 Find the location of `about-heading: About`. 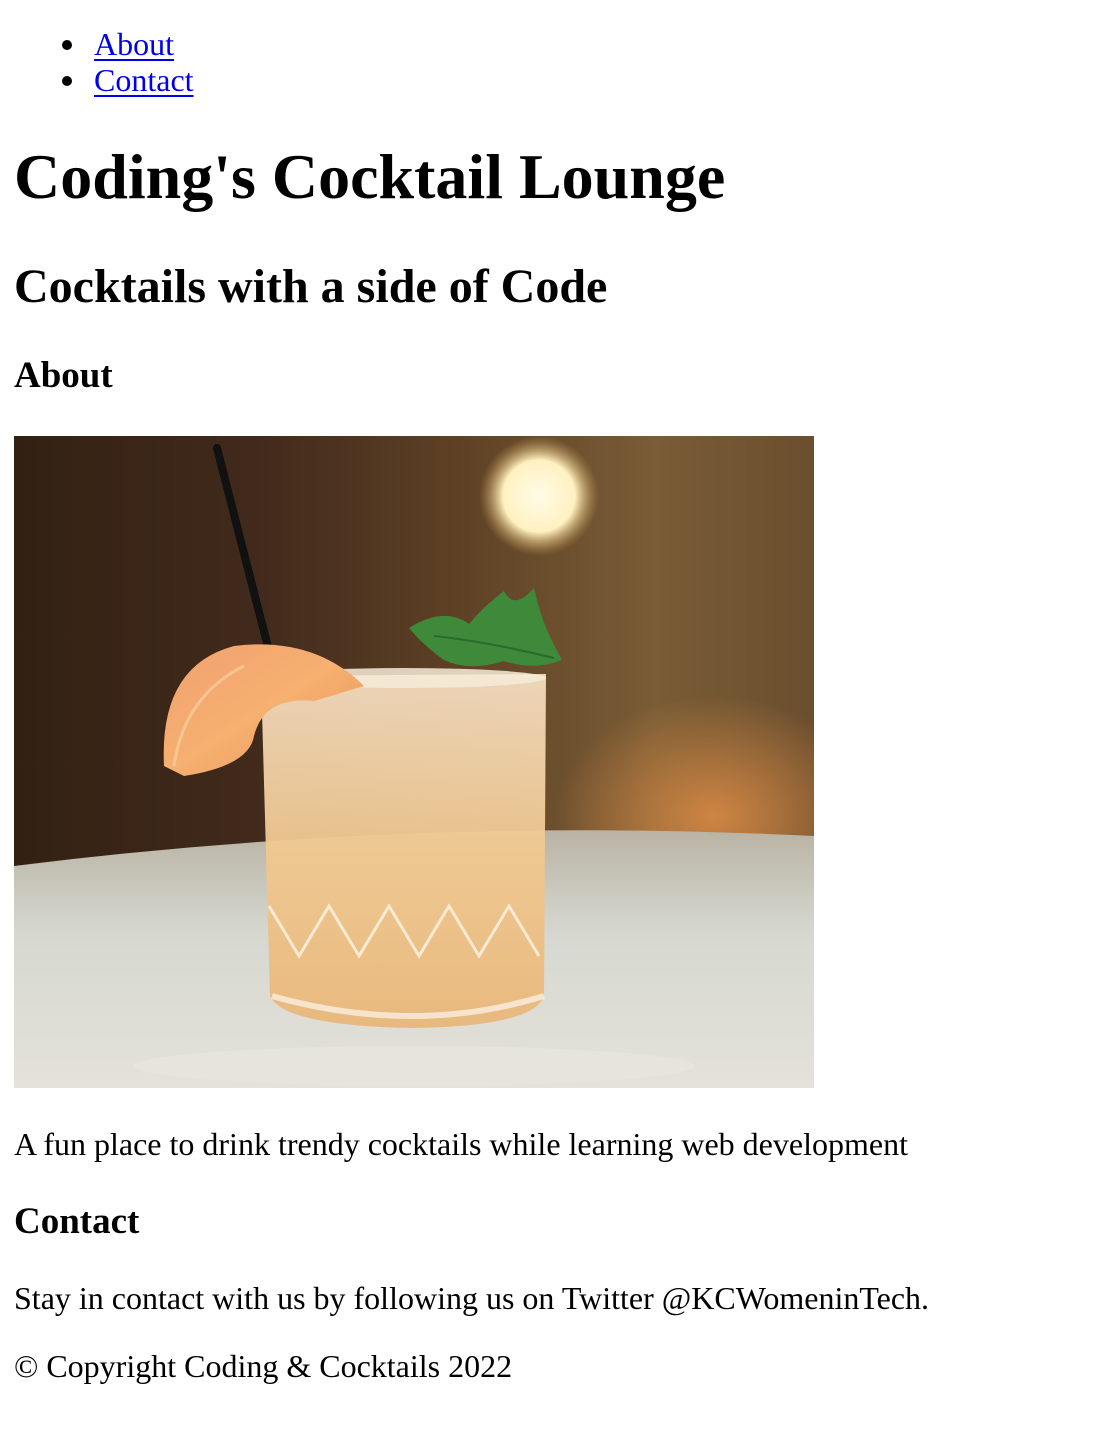

about-heading: About is located at coordinates (63, 375).